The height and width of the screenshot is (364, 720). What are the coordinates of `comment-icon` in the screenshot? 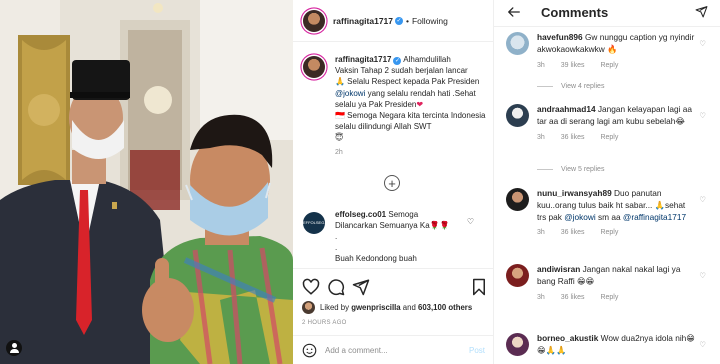 It's located at (336, 287).